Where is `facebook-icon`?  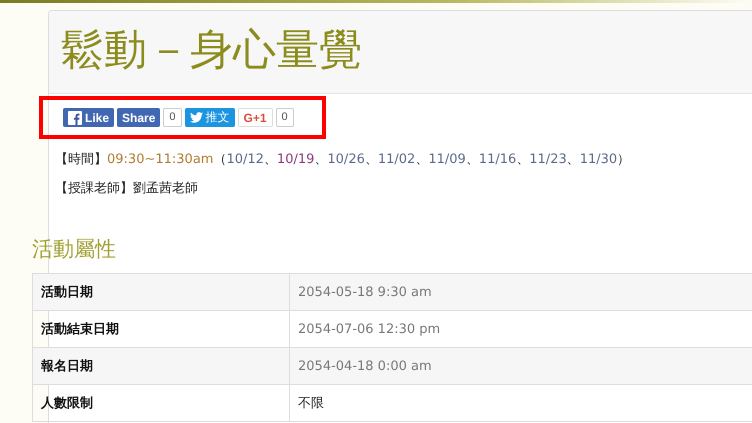 facebook-icon is located at coordinates (75, 117).